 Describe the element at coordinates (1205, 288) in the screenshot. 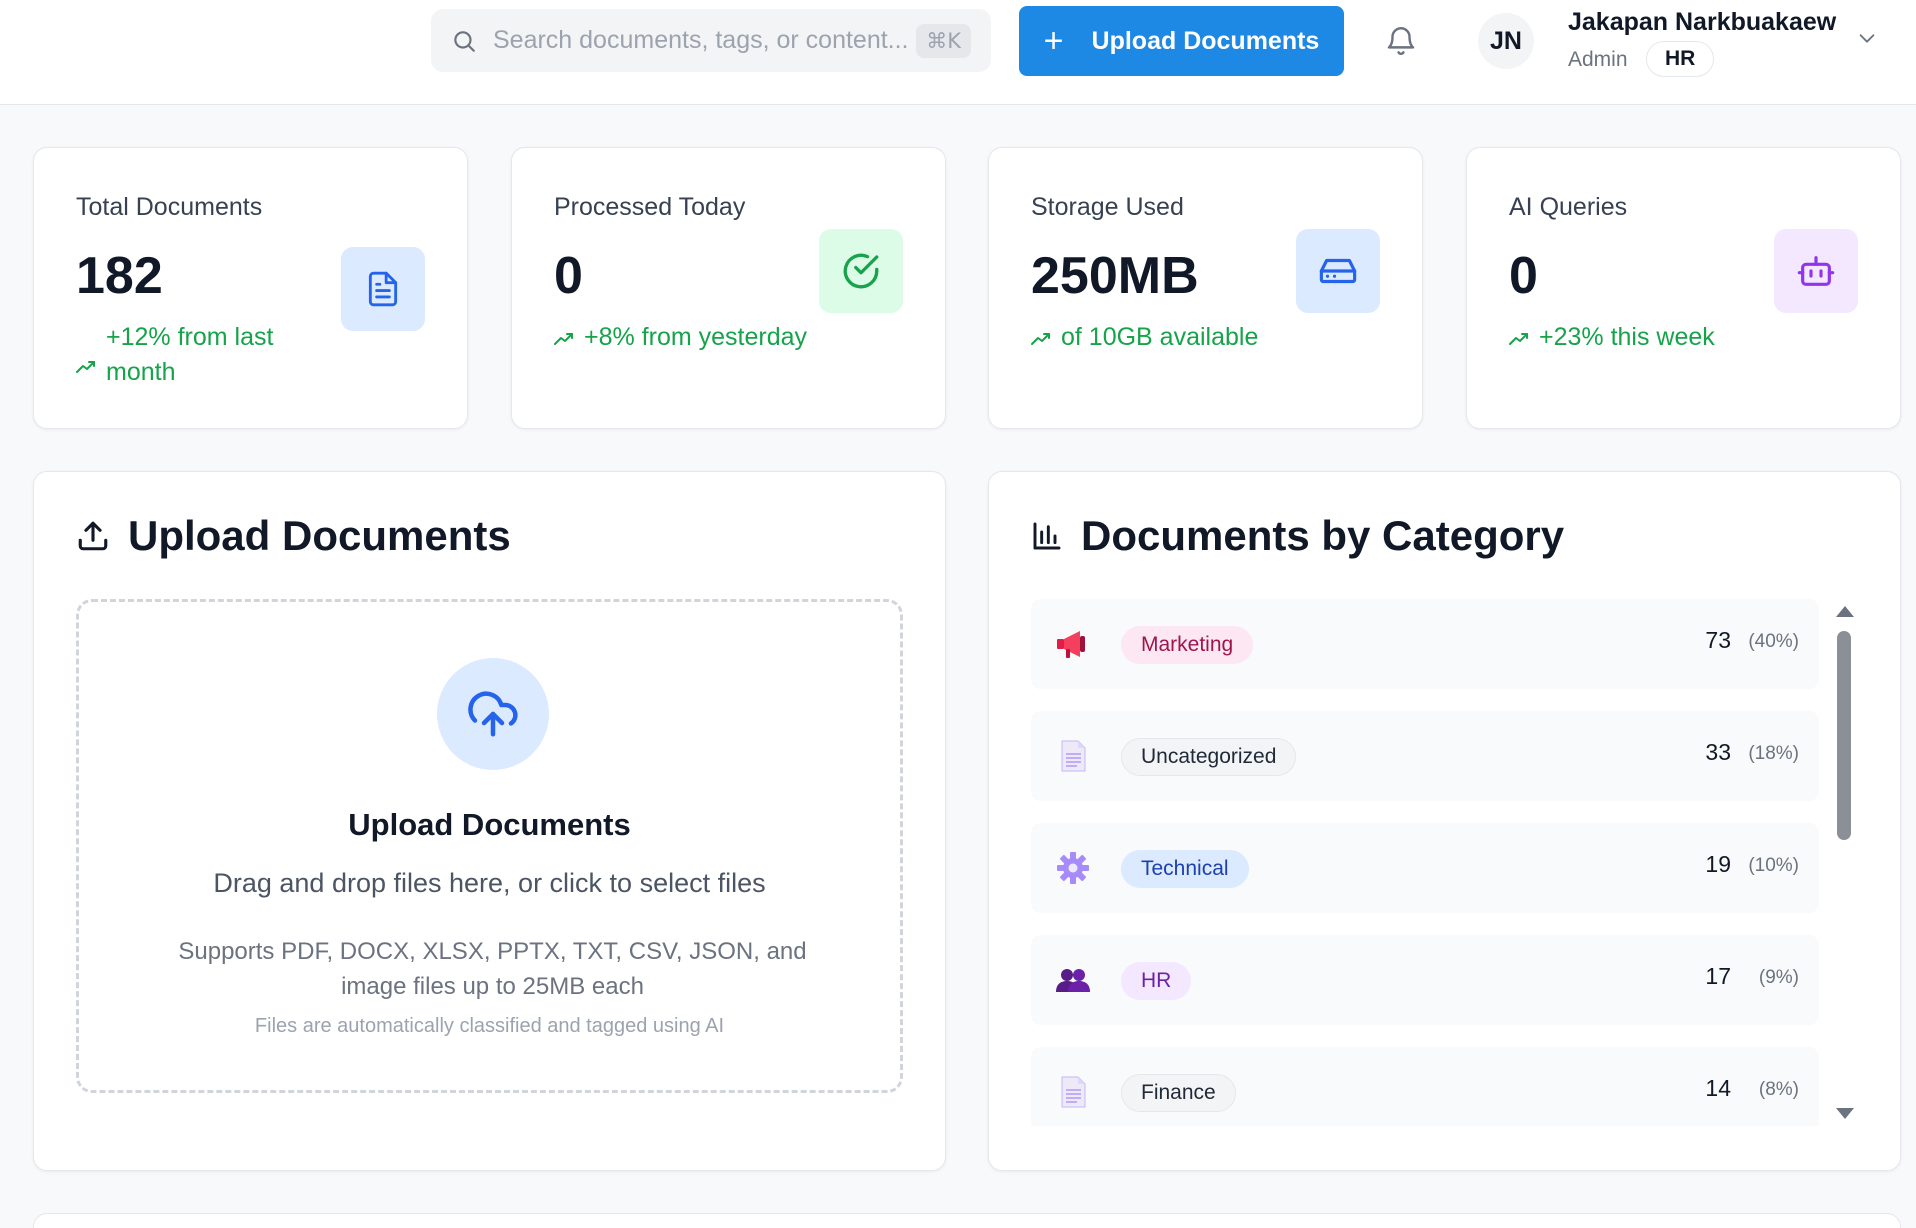

I see `stat-card-storage-used: Storage Used 250MB of 10GB available` at that location.